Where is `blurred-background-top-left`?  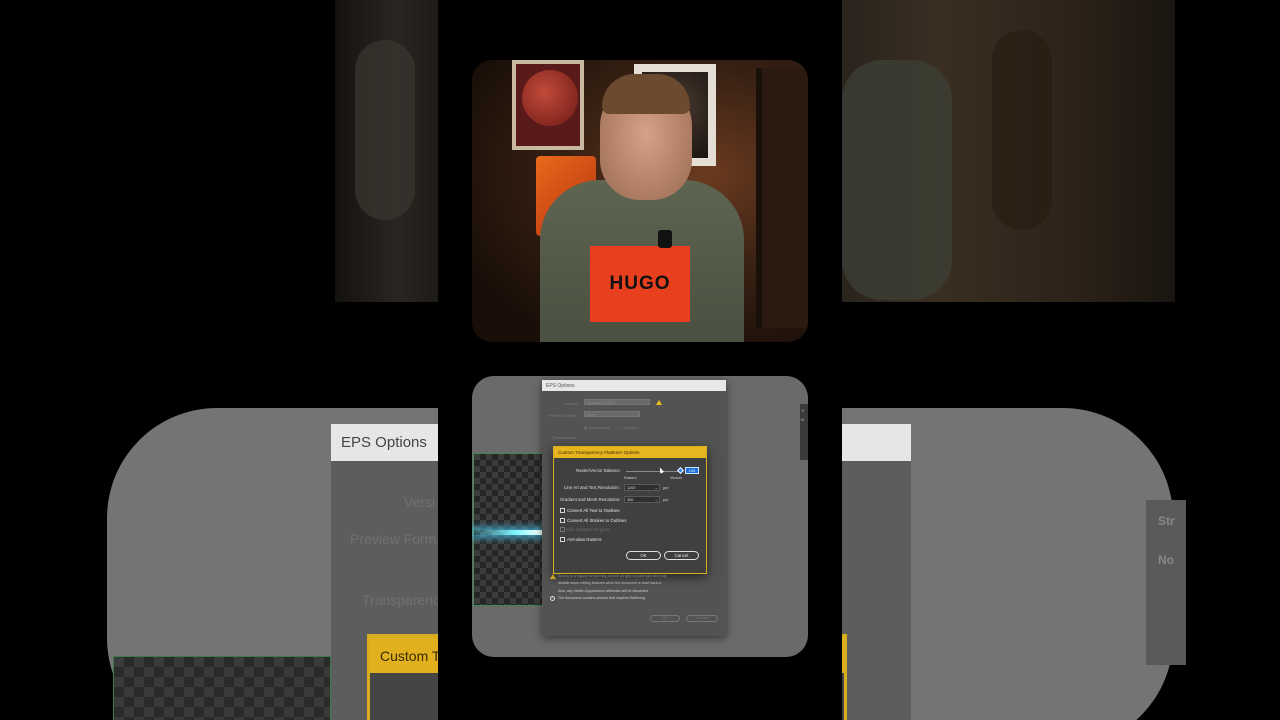
blurred-background-top-left is located at coordinates (386, 151).